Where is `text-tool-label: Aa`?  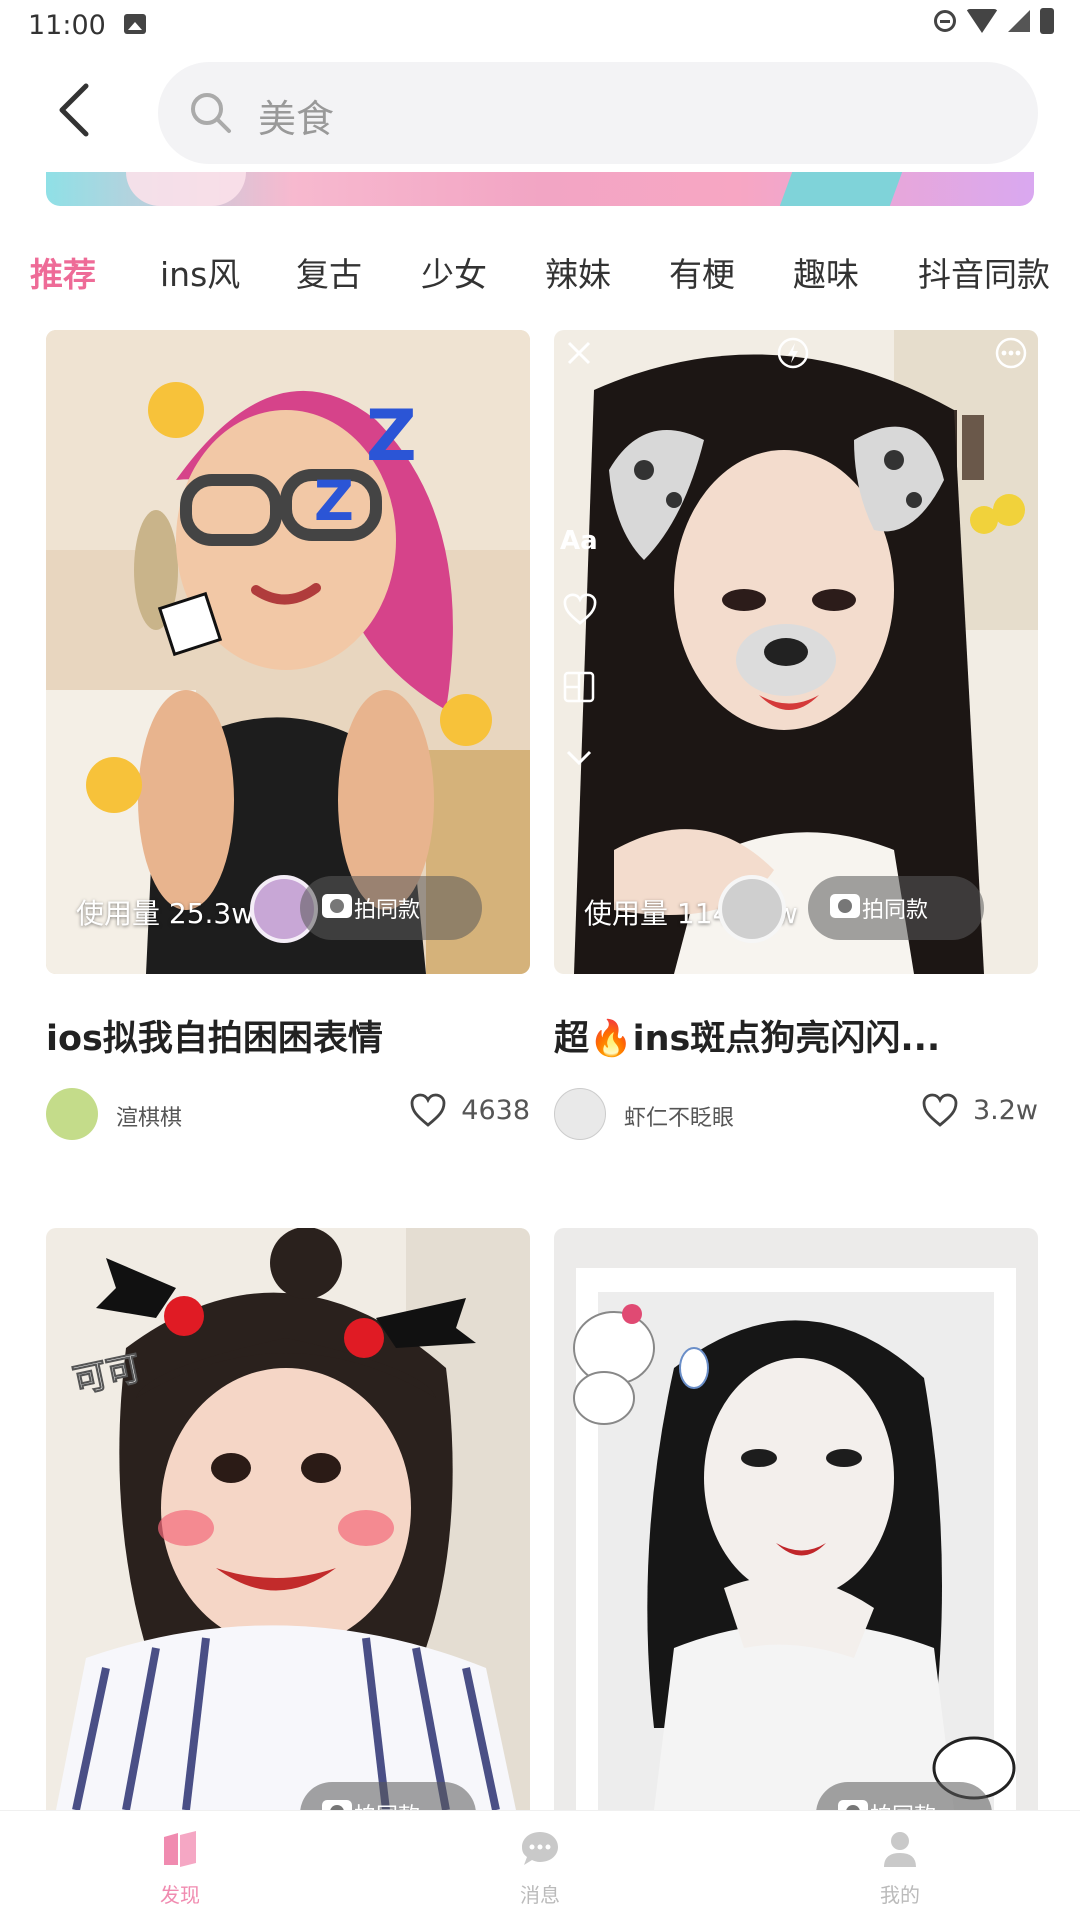 text-tool-label: Aa is located at coordinates (579, 541).